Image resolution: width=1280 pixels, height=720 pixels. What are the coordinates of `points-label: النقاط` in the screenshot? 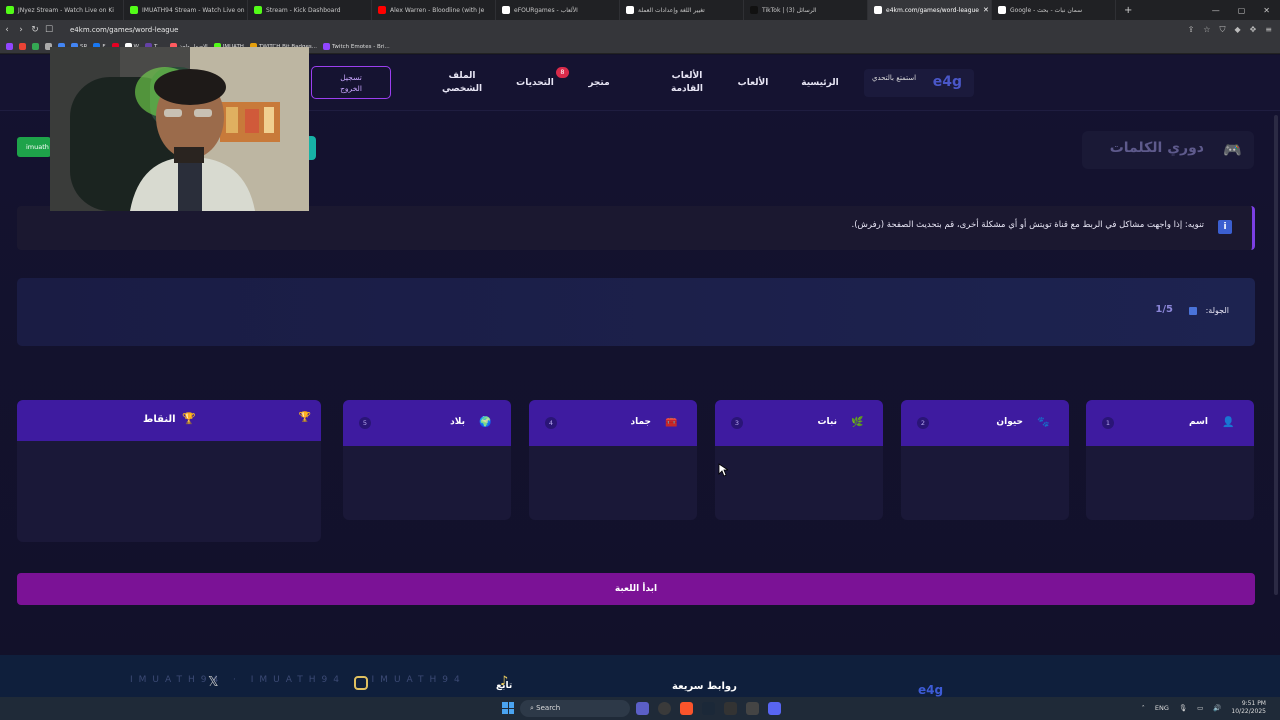 It's located at (159, 419).